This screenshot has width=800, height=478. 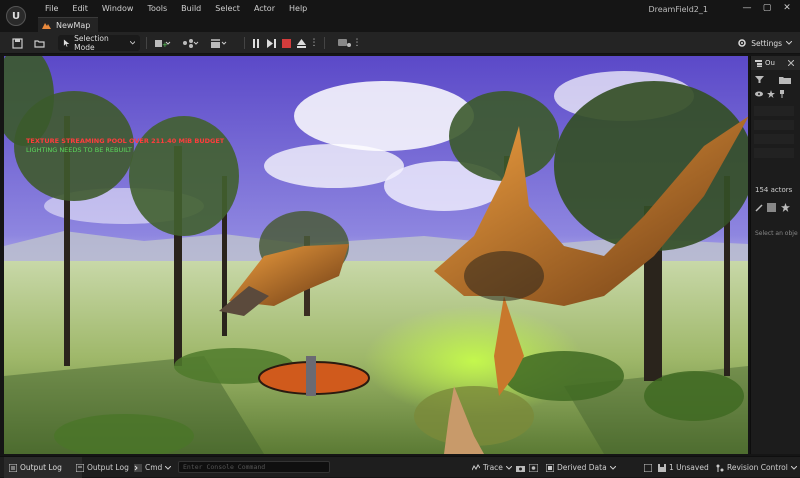 I want to click on output-log-tab-label: Output Log, so click(x=41, y=467).